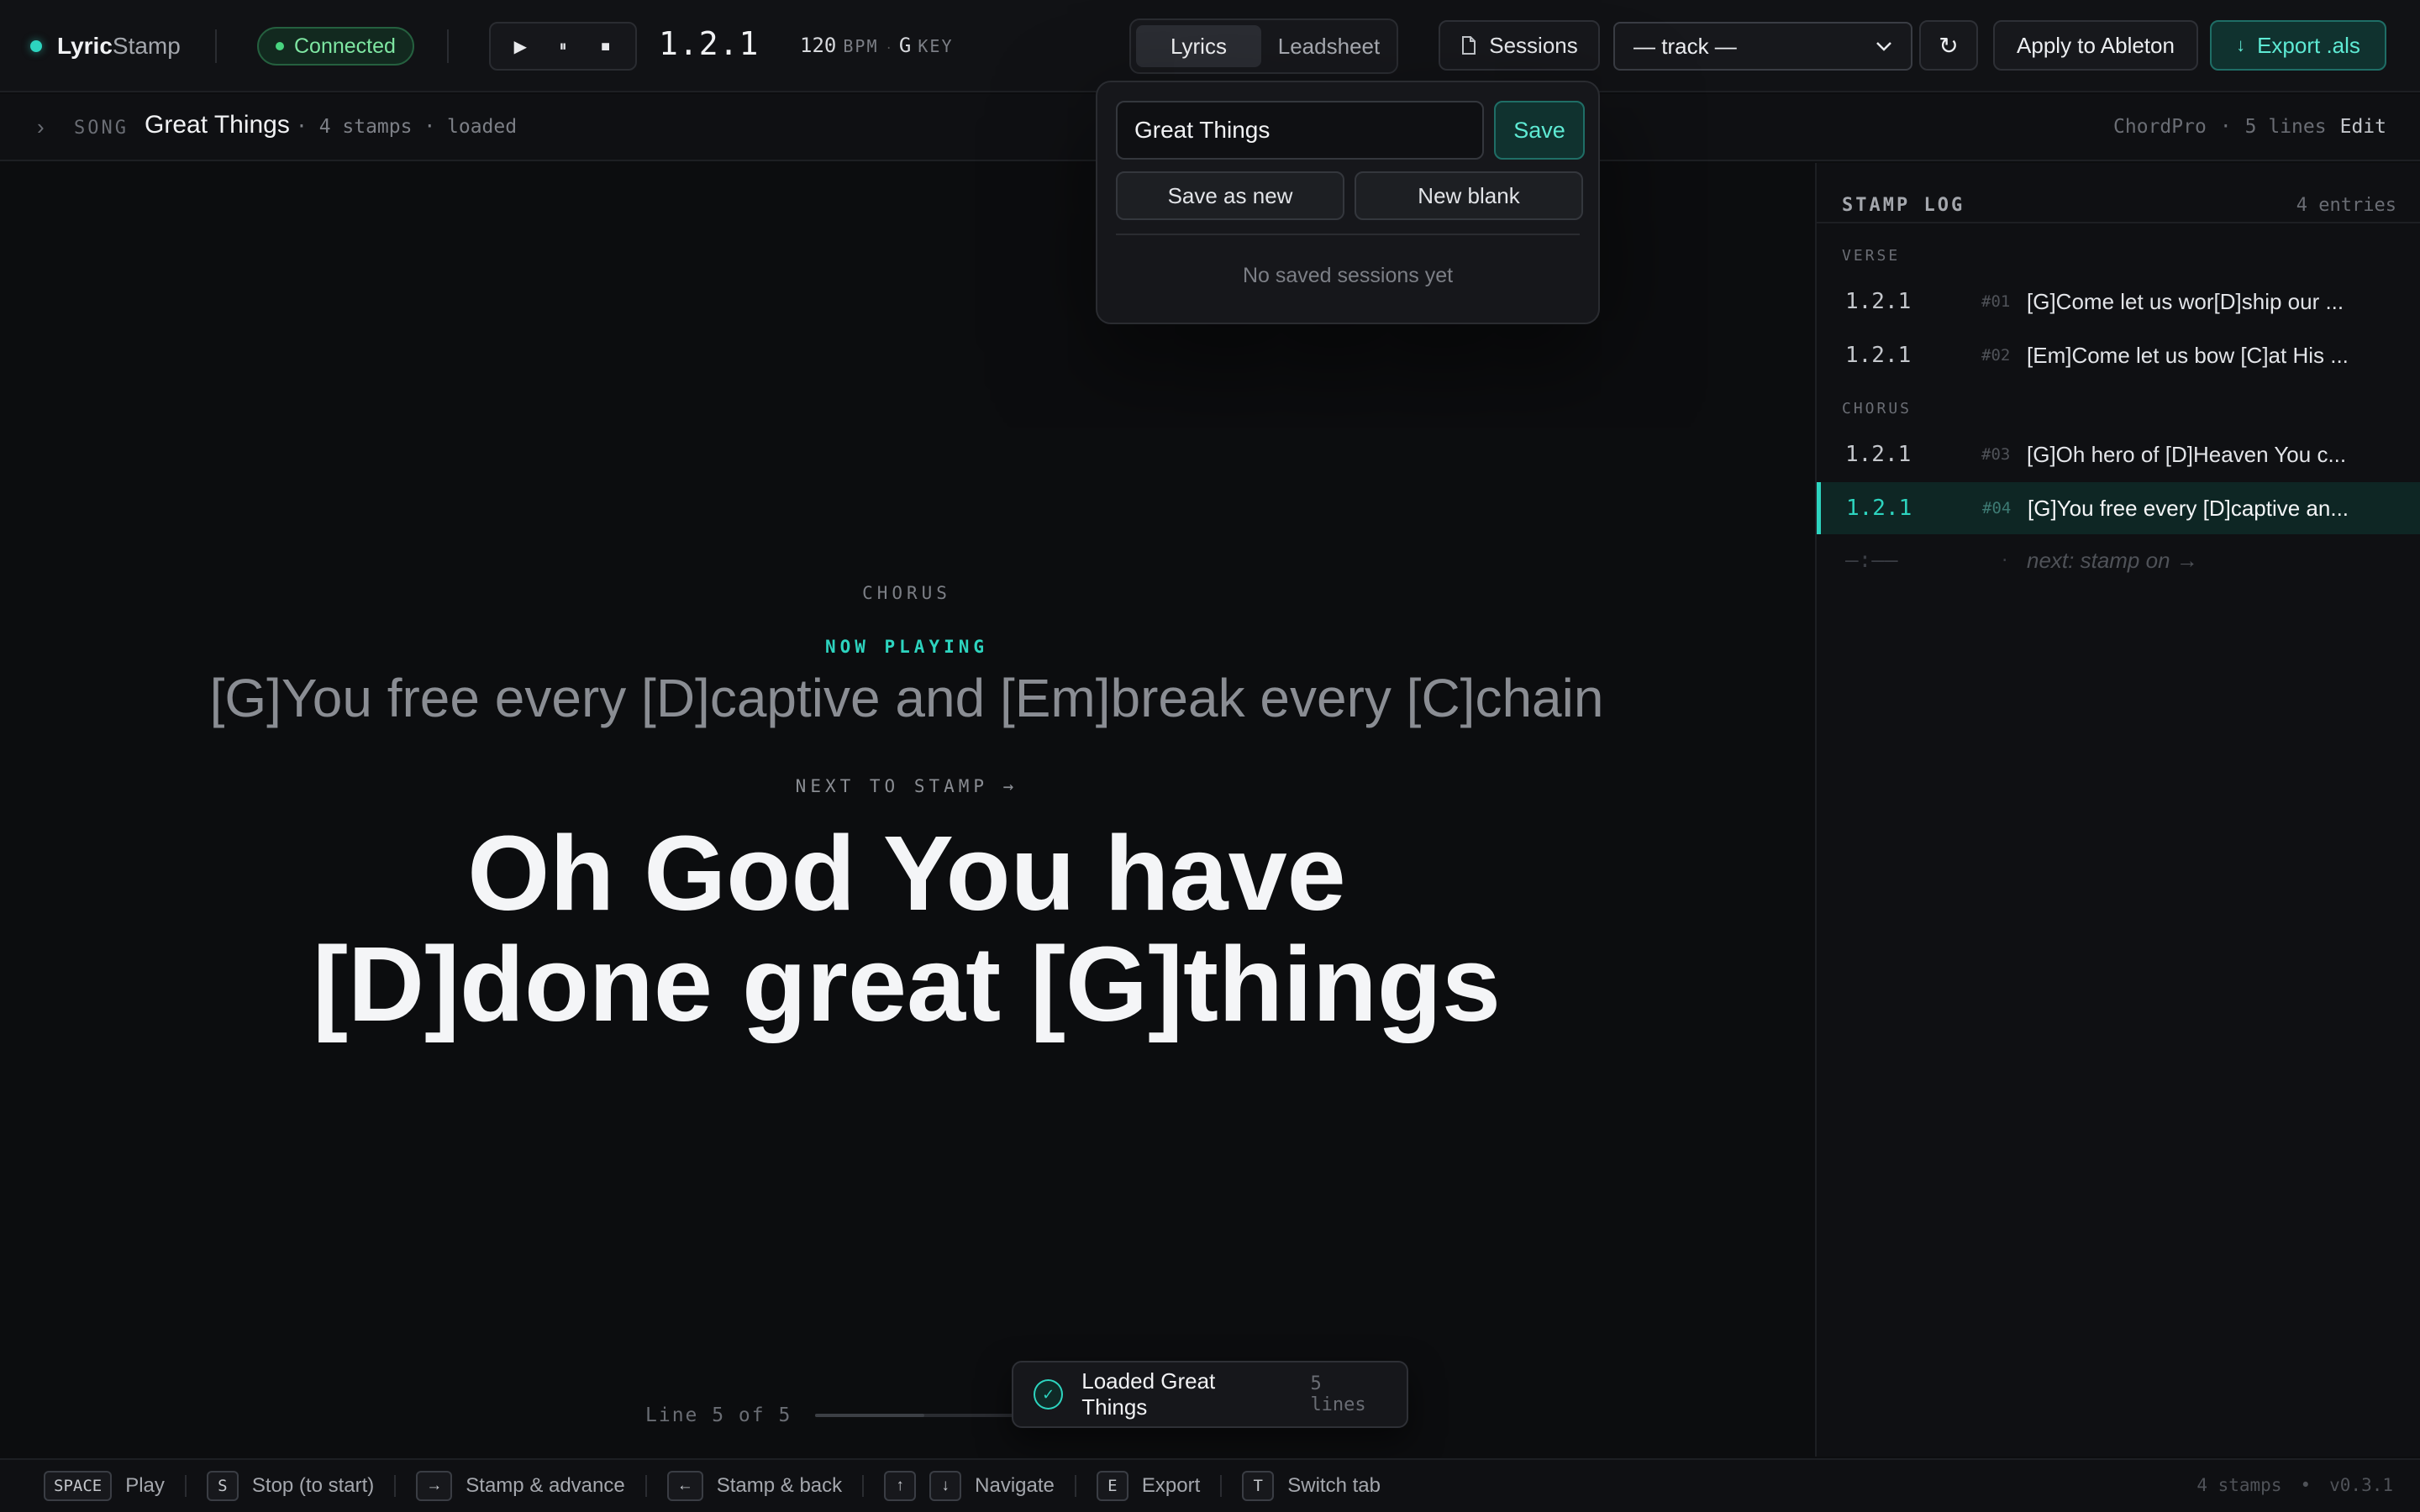 The image size is (2420, 1512). Describe the element at coordinates (36, 46) in the screenshot. I see `logo-dot-icon` at that location.